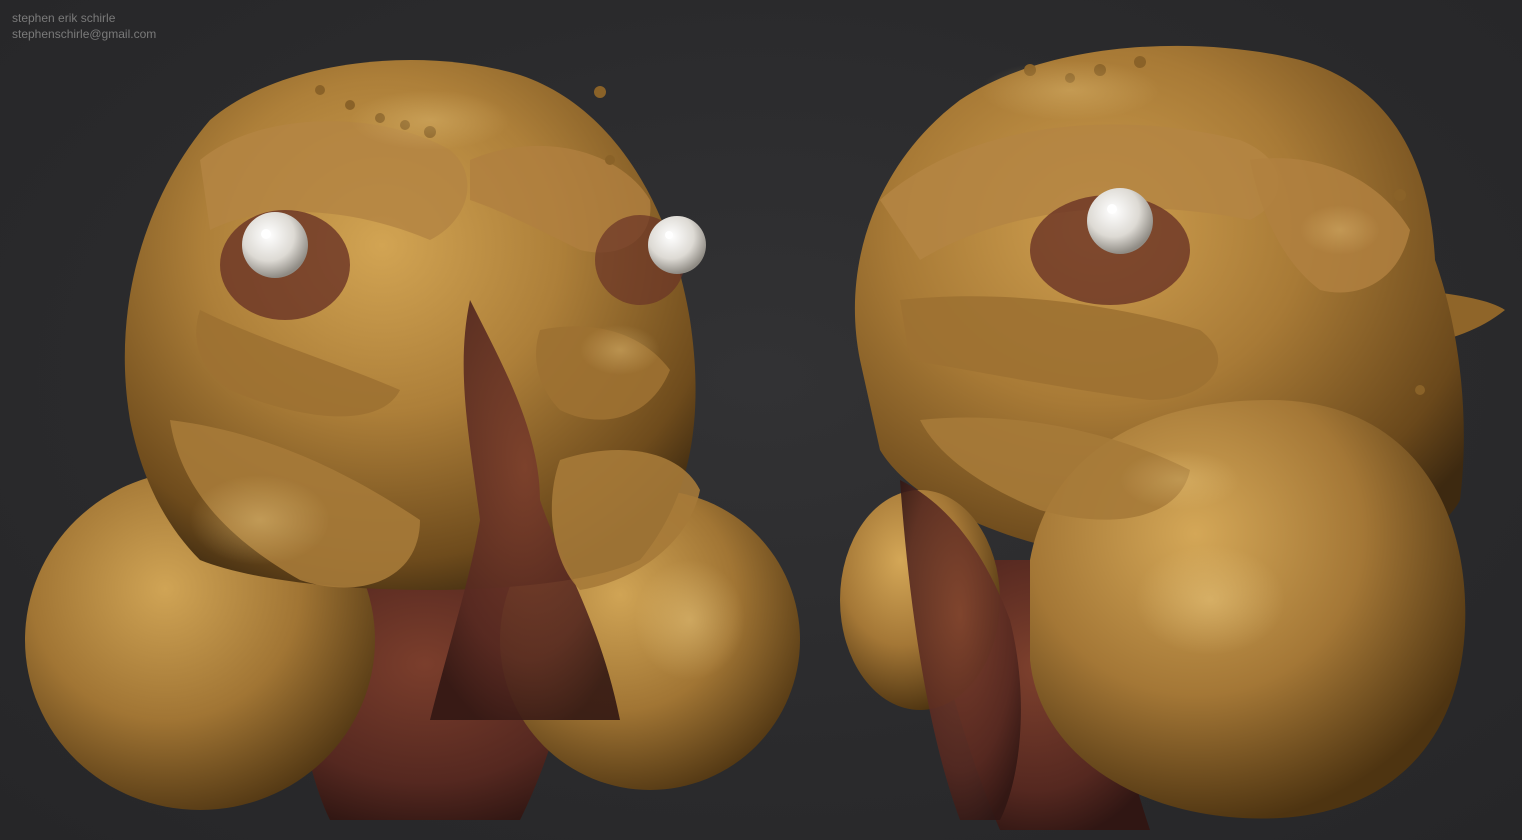 The width and height of the screenshot is (1522, 840). Describe the element at coordinates (677, 245) in the screenshot. I see `right-eye` at that location.